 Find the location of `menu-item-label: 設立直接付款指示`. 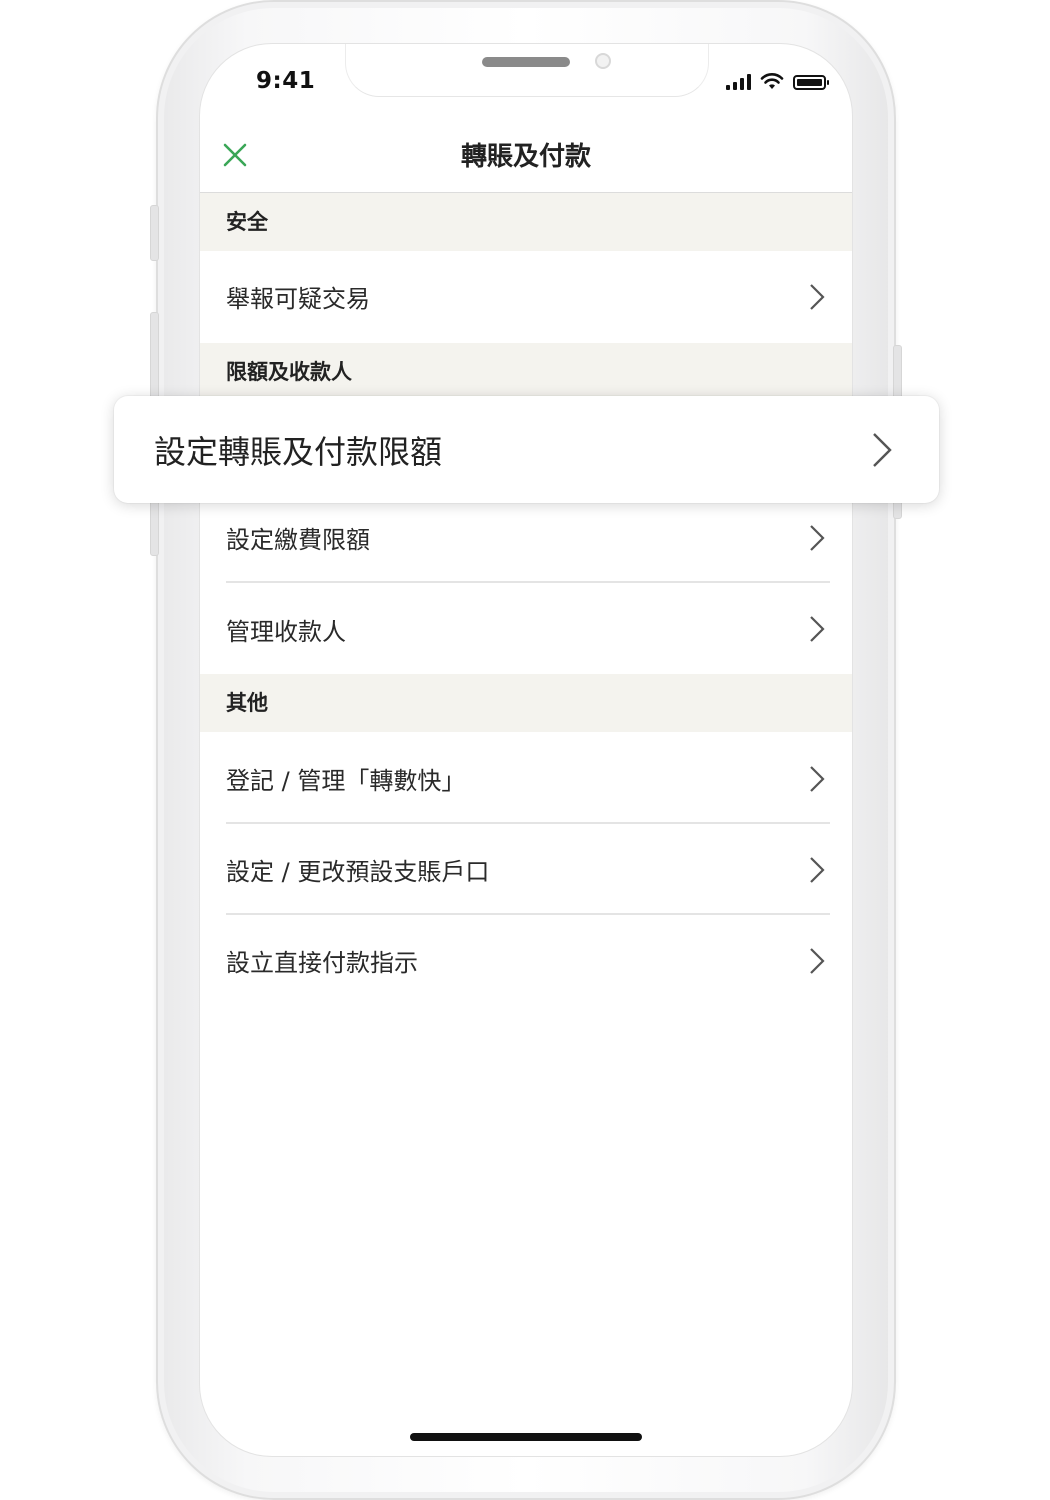

menu-item-label: 設立直接付款指示 is located at coordinates (322, 963).